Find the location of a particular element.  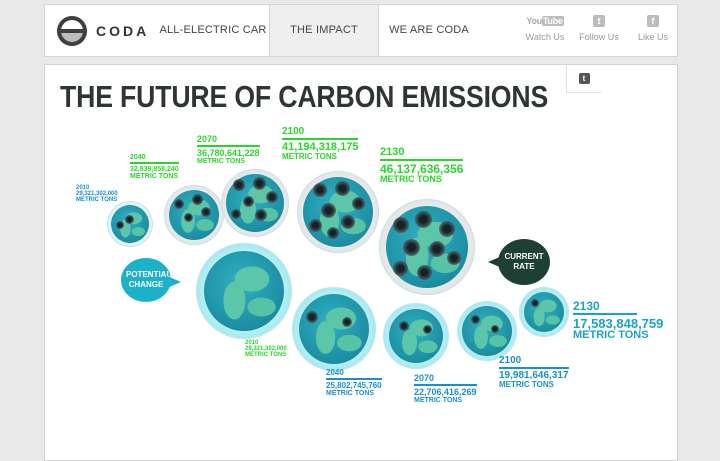

nav-the-impact: THE IMPACT is located at coordinates (324, 30).